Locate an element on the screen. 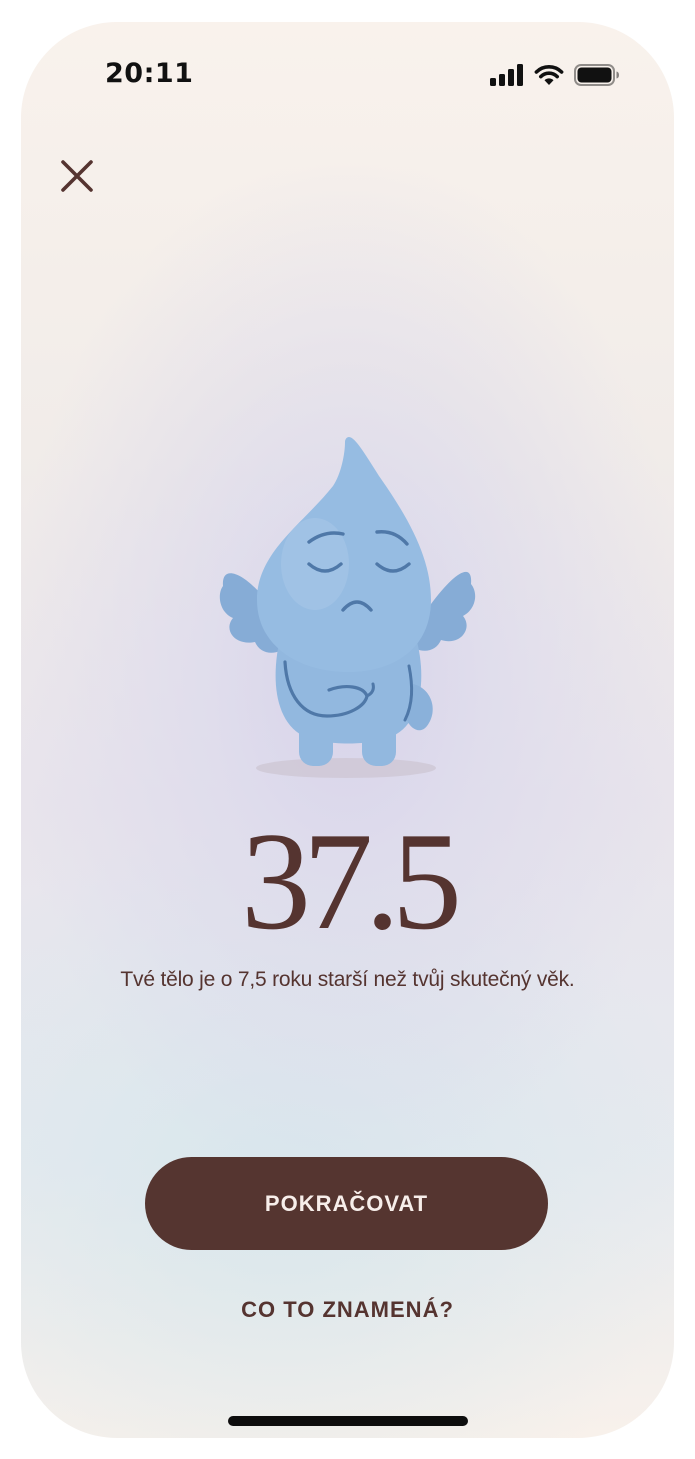  close-button is located at coordinates (77, 176).